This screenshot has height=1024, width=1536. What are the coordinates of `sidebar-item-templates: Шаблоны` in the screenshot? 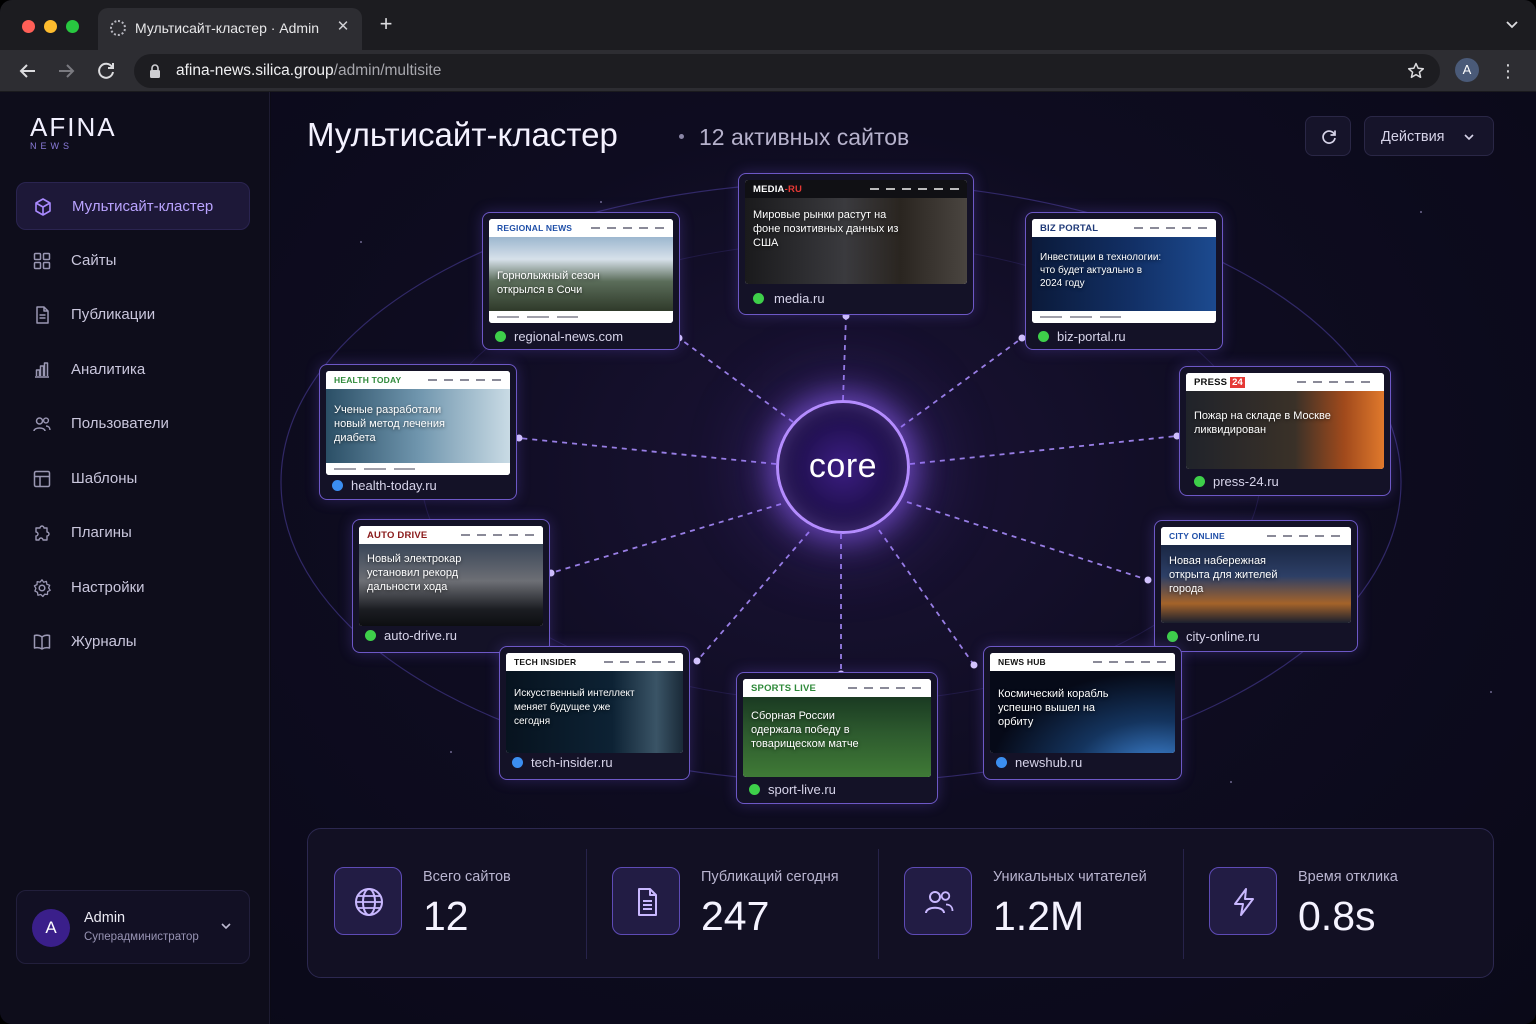 It's located at (133, 479).